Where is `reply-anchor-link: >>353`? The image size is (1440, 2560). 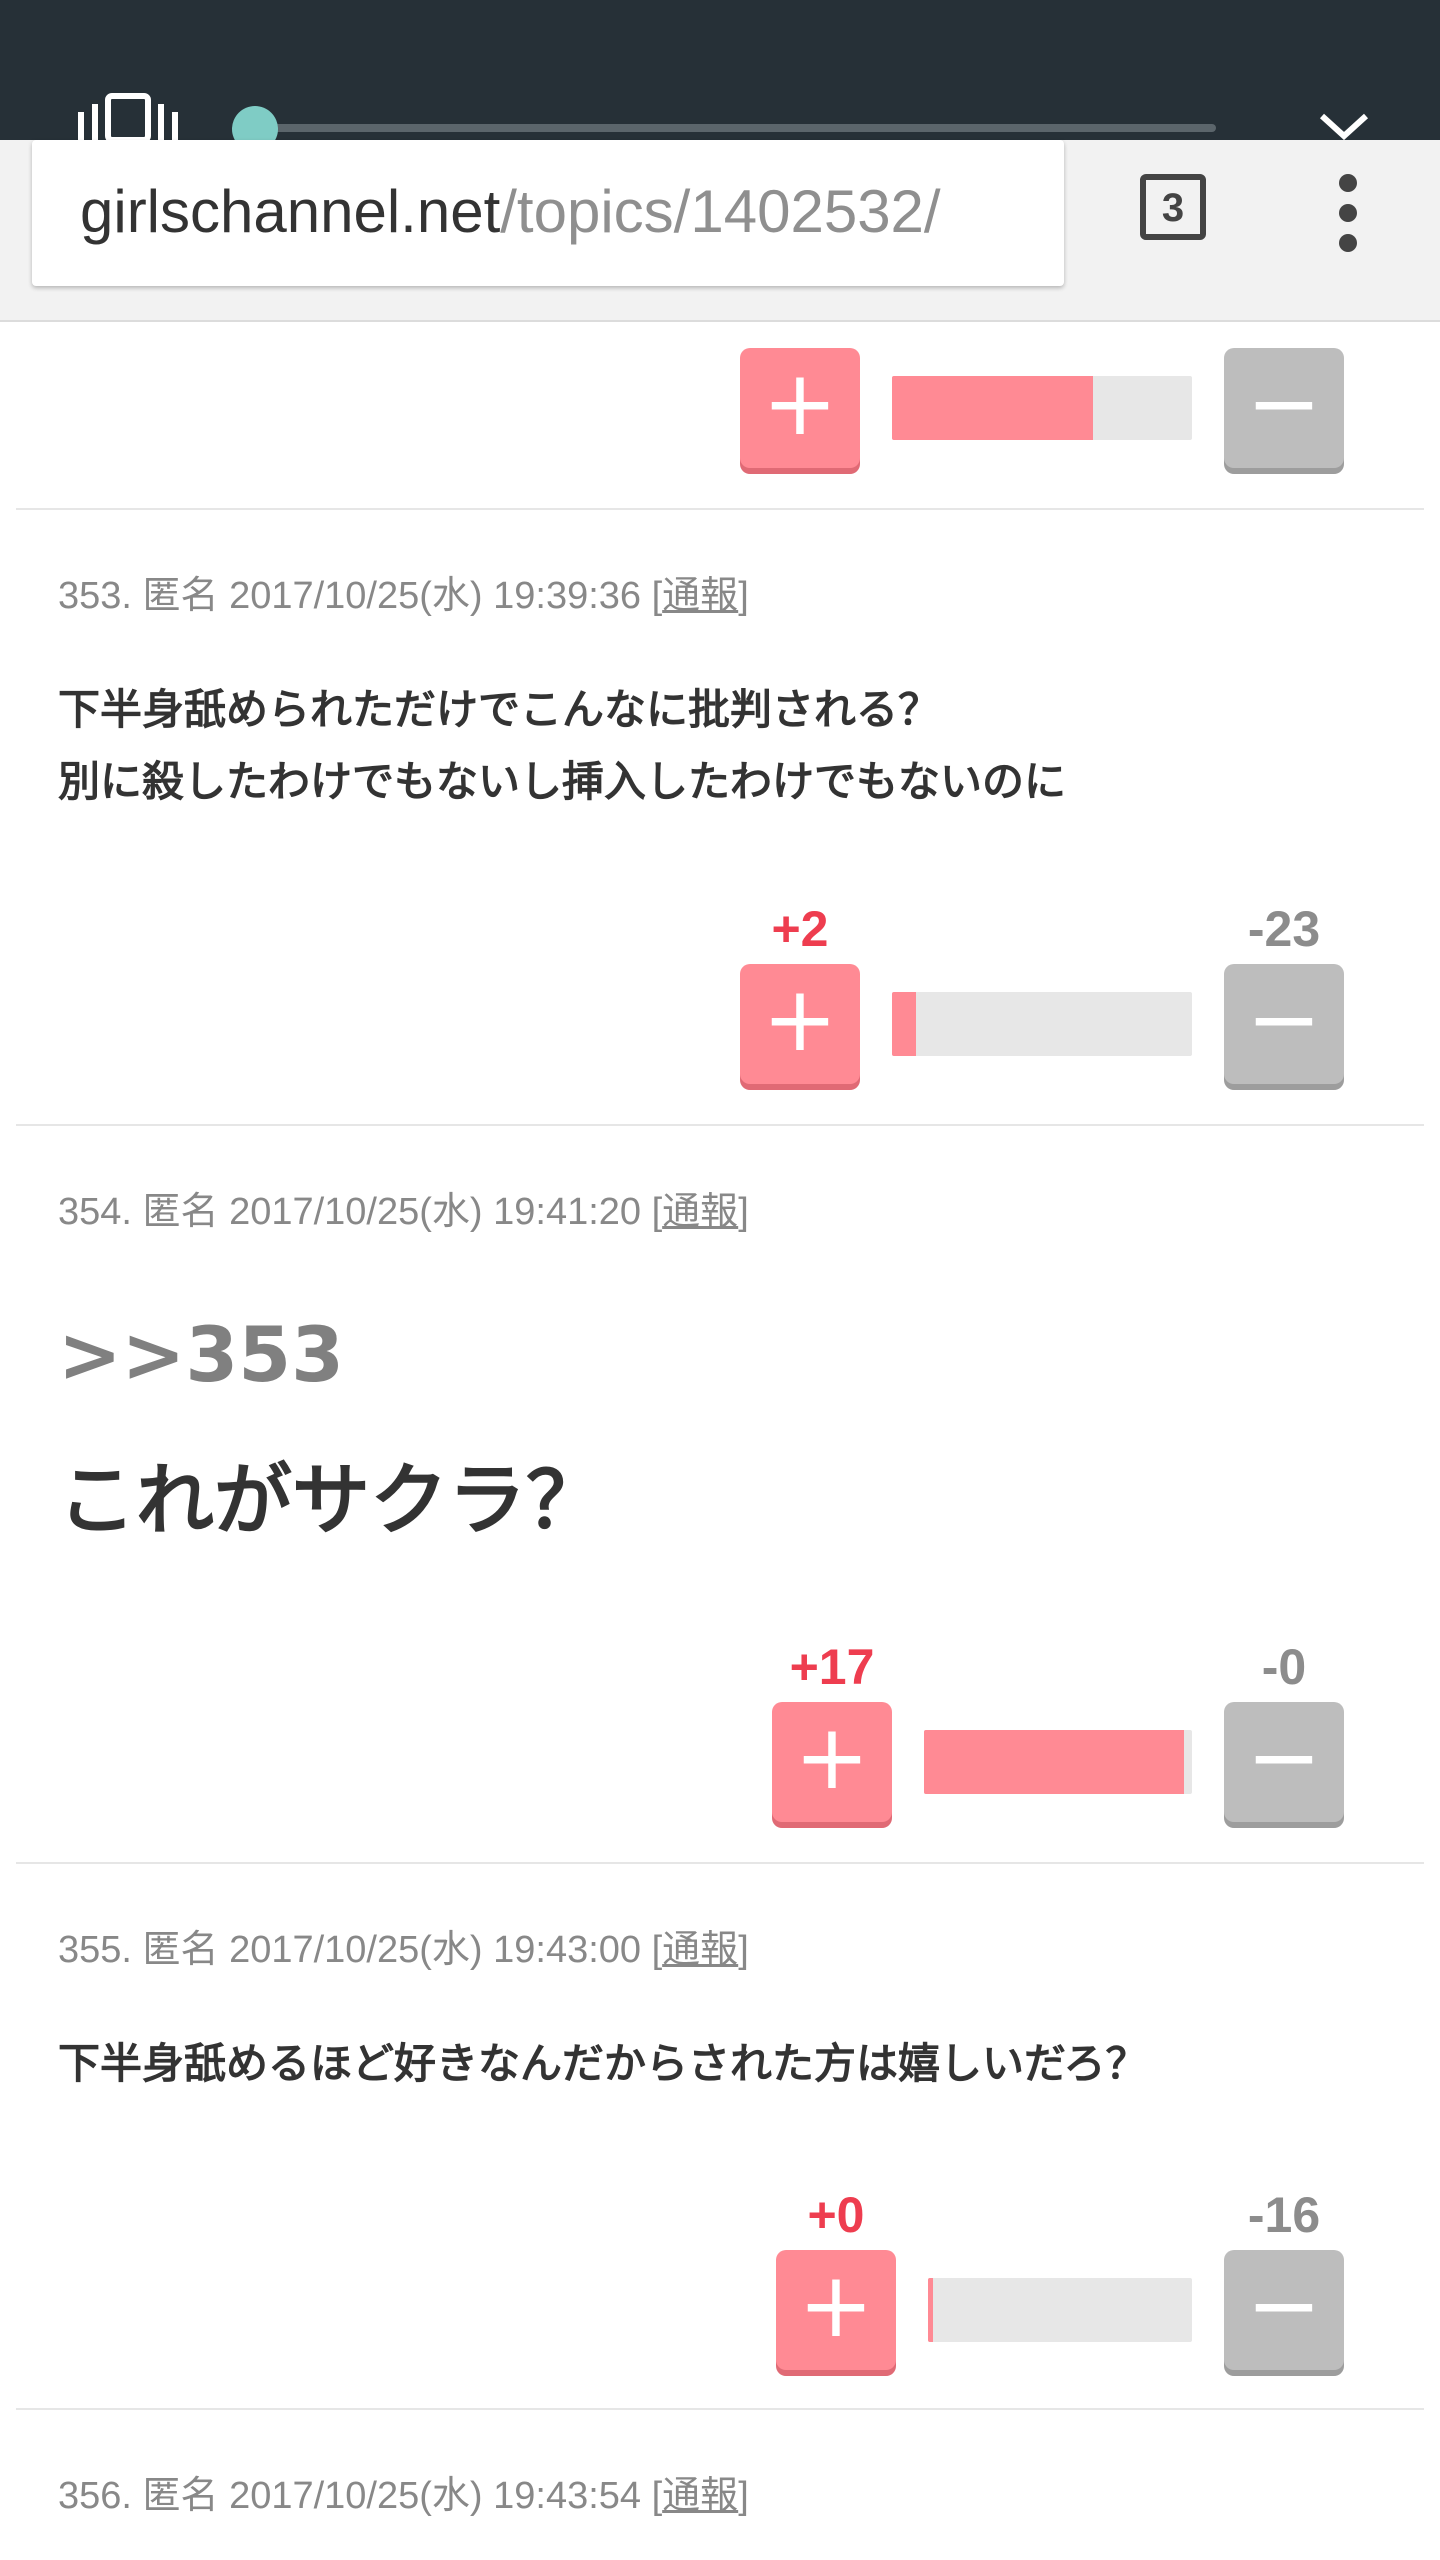
reply-anchor-link: >>353 is located at coordinates (201, 1354).